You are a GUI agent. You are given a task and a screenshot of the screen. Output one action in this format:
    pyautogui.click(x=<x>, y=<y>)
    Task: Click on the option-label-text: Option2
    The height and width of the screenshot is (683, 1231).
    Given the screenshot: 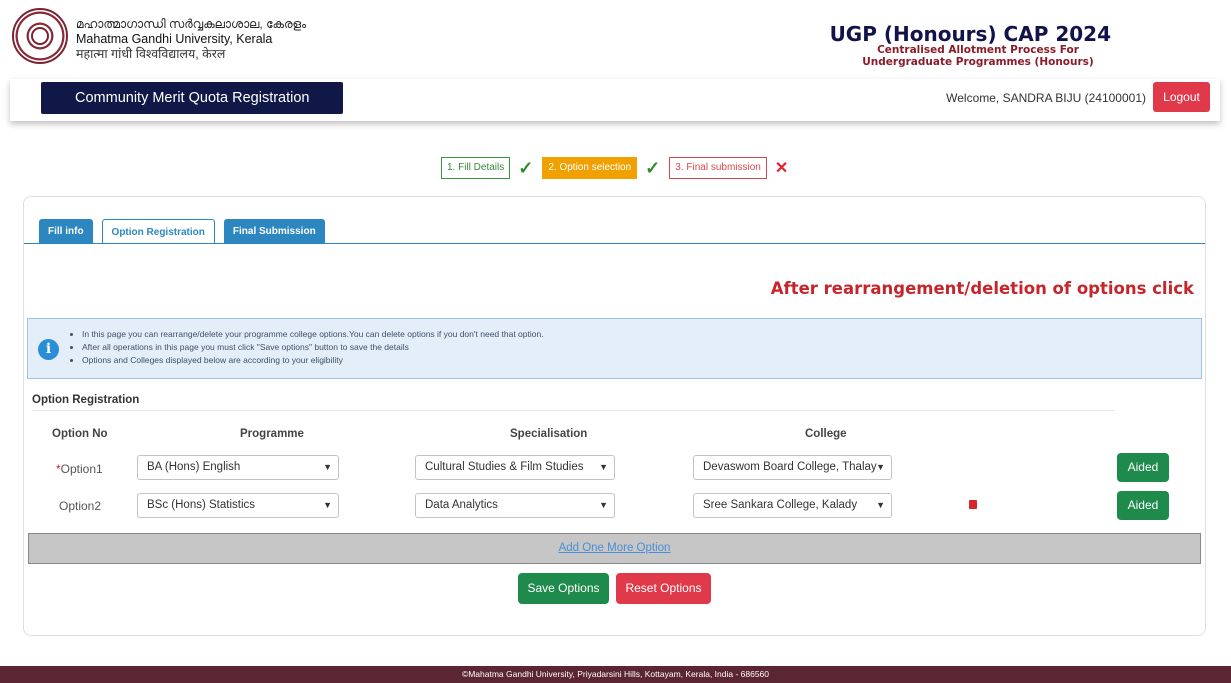 What is the action you would take?
    pyautogui.click(x=80, y=506)
    